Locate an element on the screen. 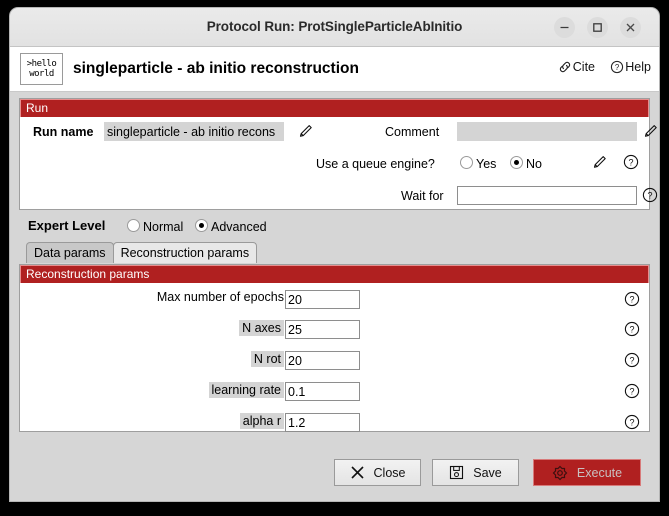 Image resolution: width=669 pixels, height=516 pixels. plugin-logo: >hello world is located at coordinates (41, 69).